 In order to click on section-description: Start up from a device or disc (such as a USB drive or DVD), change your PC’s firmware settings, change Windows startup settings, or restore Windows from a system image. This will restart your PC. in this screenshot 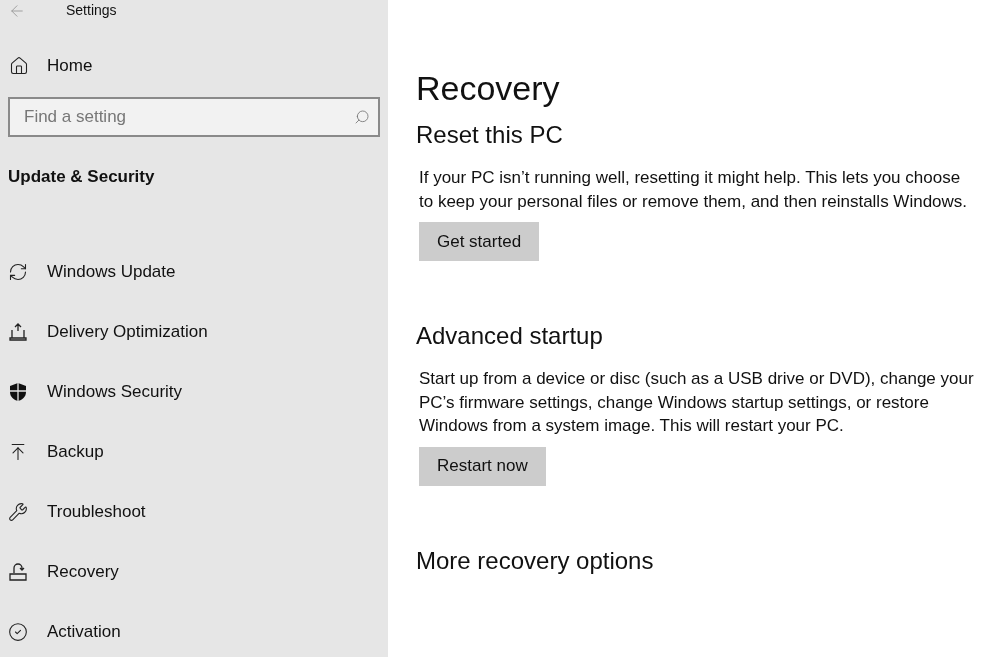, I will do `click(697, 402)`.